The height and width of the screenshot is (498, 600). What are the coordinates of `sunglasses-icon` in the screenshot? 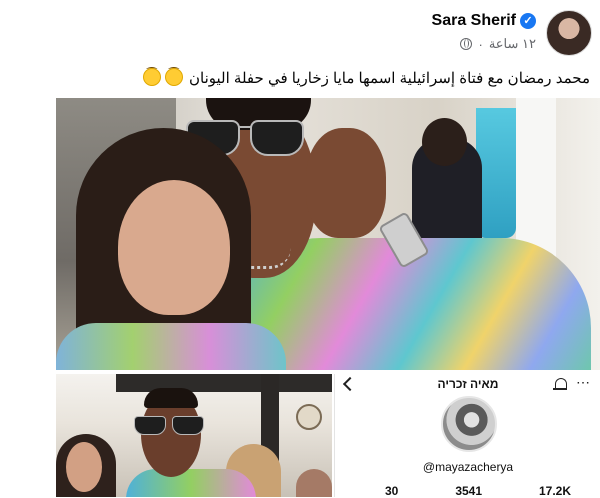 It's located at (169, 425).